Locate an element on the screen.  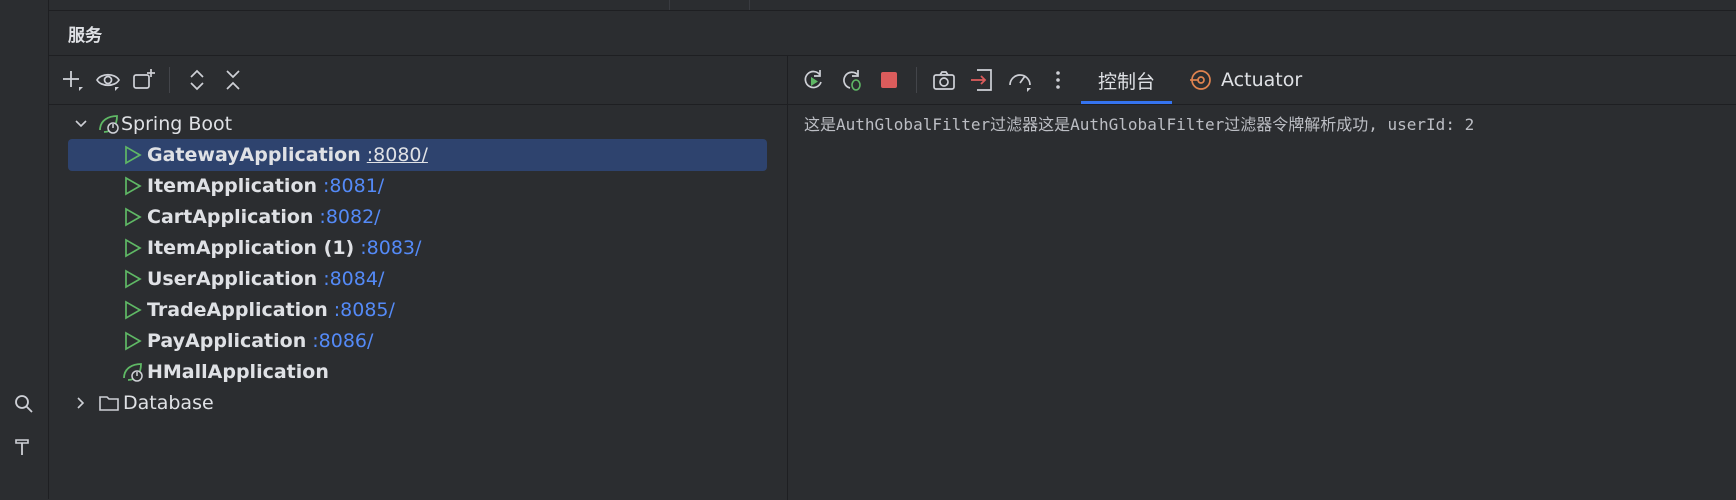
group-label: Spring Boot is located at coordinates (177, 124).